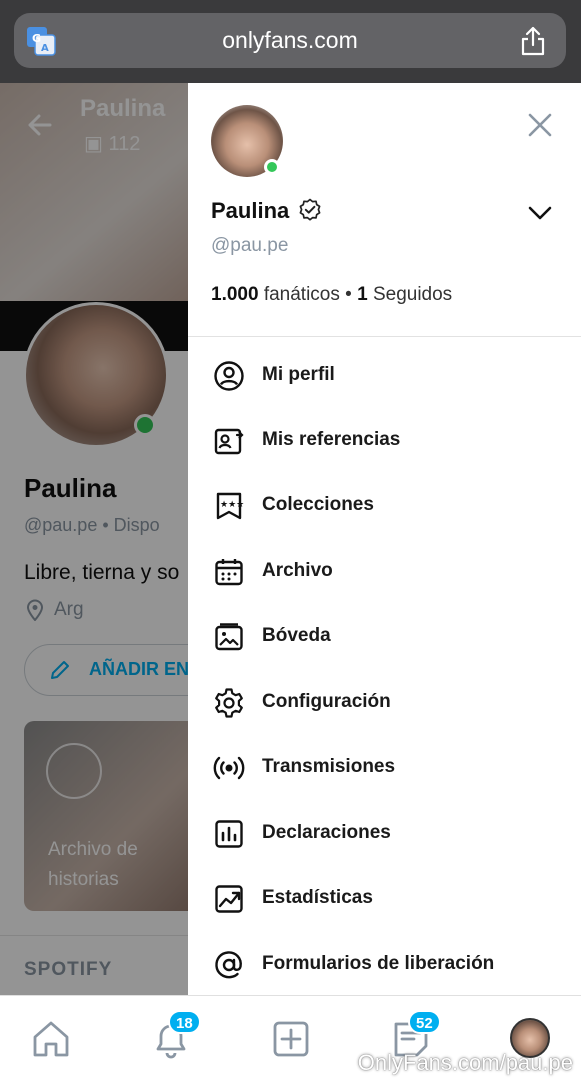 This screenshot has height=1080, width=581. Describe the element at coordinates (540, 125) in the screenshot. I see `close-icon` at that location.